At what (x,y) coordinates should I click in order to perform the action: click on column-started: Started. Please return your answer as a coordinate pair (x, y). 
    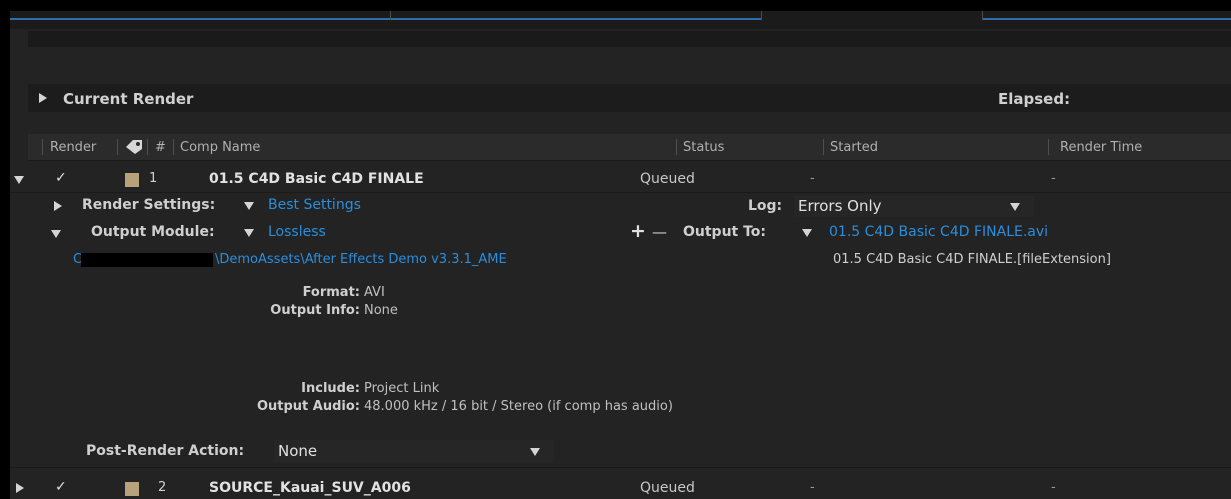
    Looking at the image, I should click on (854, 147).